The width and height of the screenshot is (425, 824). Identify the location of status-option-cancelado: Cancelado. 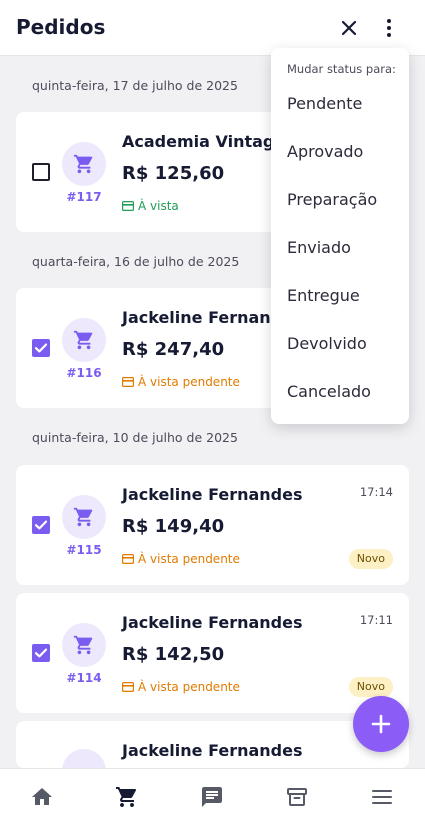
(329, 391).